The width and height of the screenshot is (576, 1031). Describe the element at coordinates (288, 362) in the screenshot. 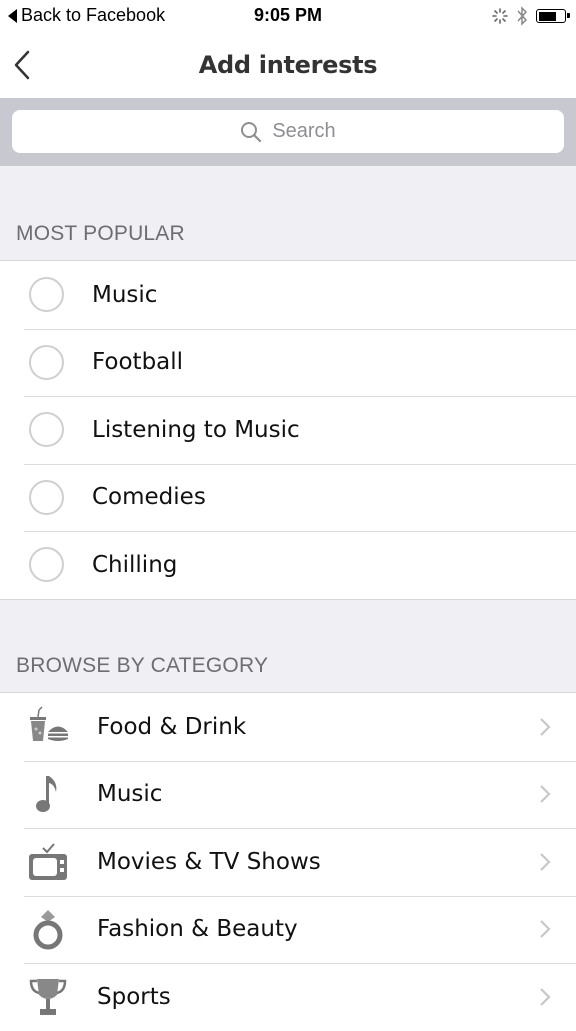

I see `list-item: Football` at that location.